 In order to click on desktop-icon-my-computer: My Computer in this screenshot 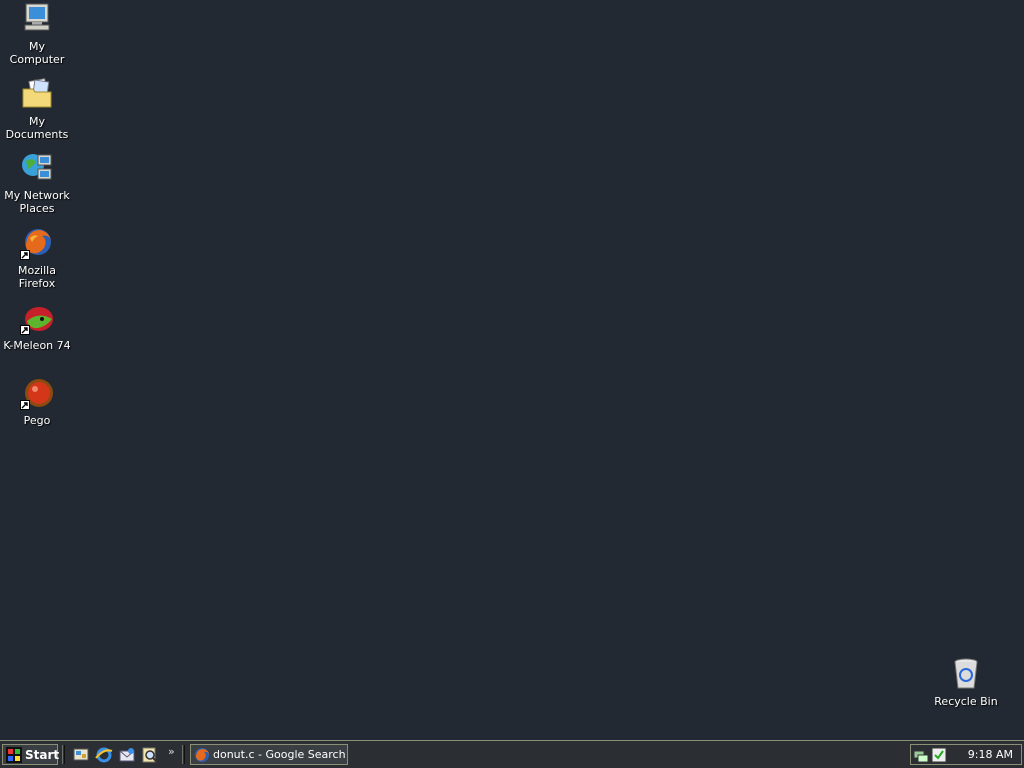, I will do `click(37, 34)`.